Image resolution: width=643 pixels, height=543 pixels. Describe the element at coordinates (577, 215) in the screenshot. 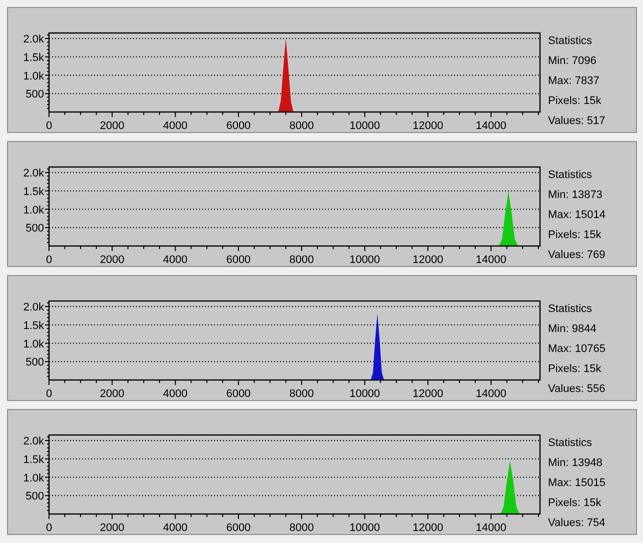

I see `stat-value: Max: 15014` at that location.